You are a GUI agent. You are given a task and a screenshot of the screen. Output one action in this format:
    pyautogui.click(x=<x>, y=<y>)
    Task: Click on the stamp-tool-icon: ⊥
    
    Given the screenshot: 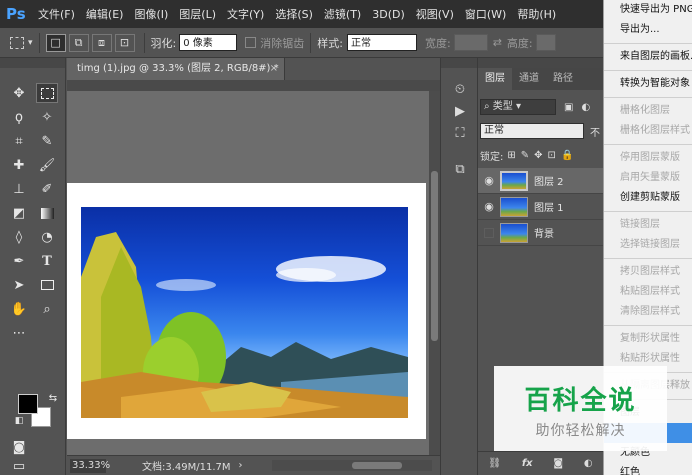 What is the action you would take?
    pyautogui.click(x=19, y=189)
    